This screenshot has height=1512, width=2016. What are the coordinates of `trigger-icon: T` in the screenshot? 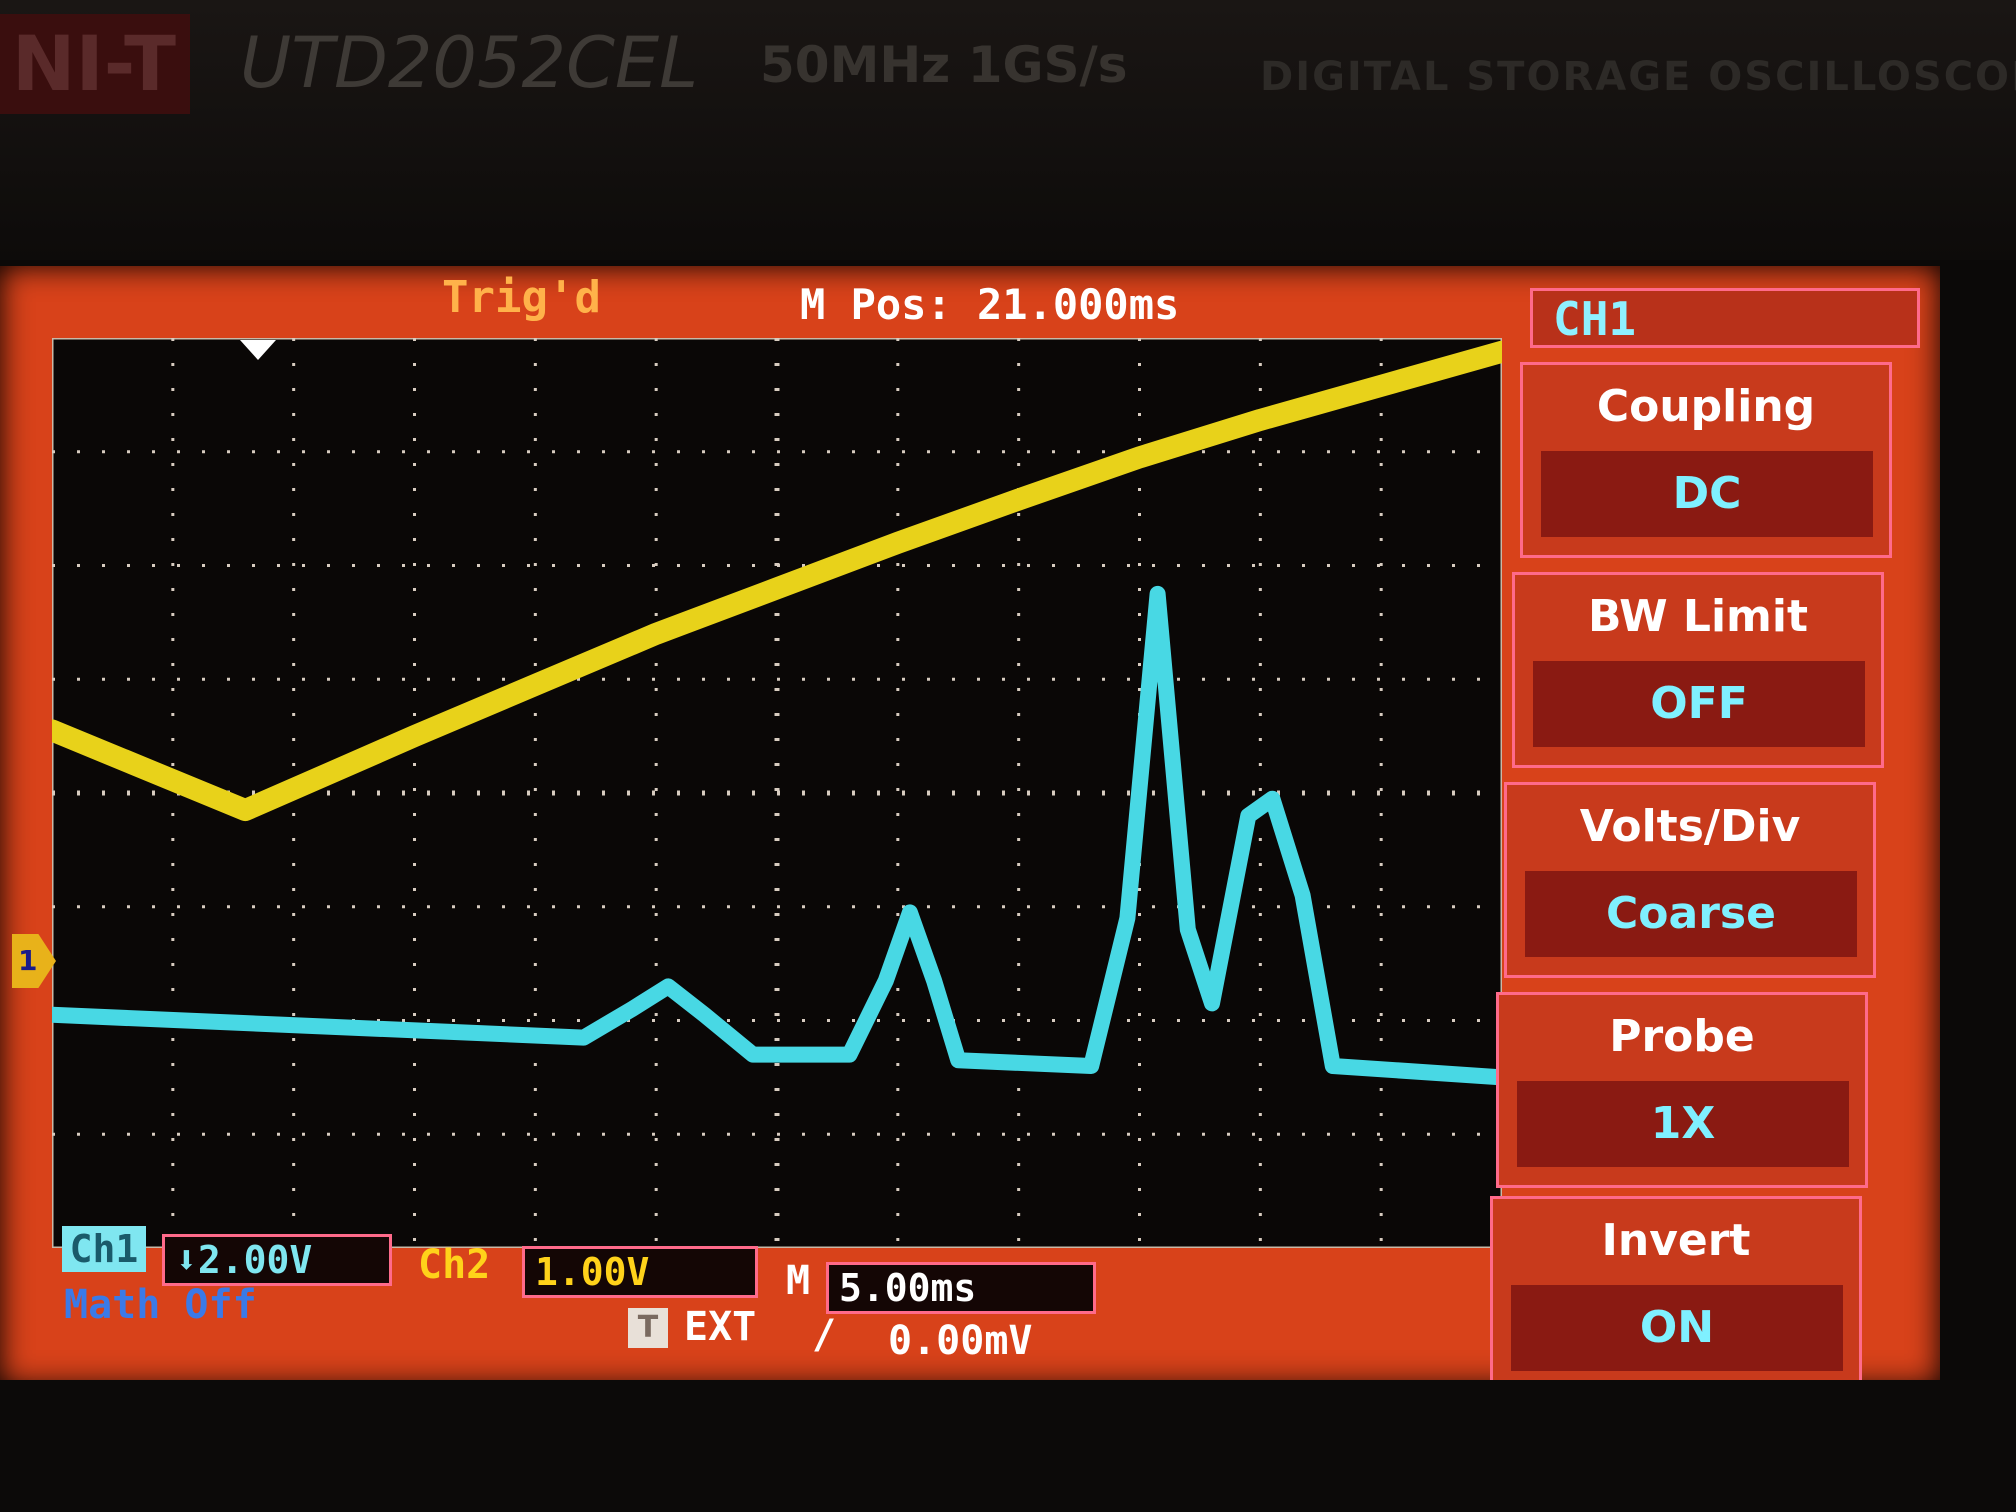 It's located at (648, 1328).